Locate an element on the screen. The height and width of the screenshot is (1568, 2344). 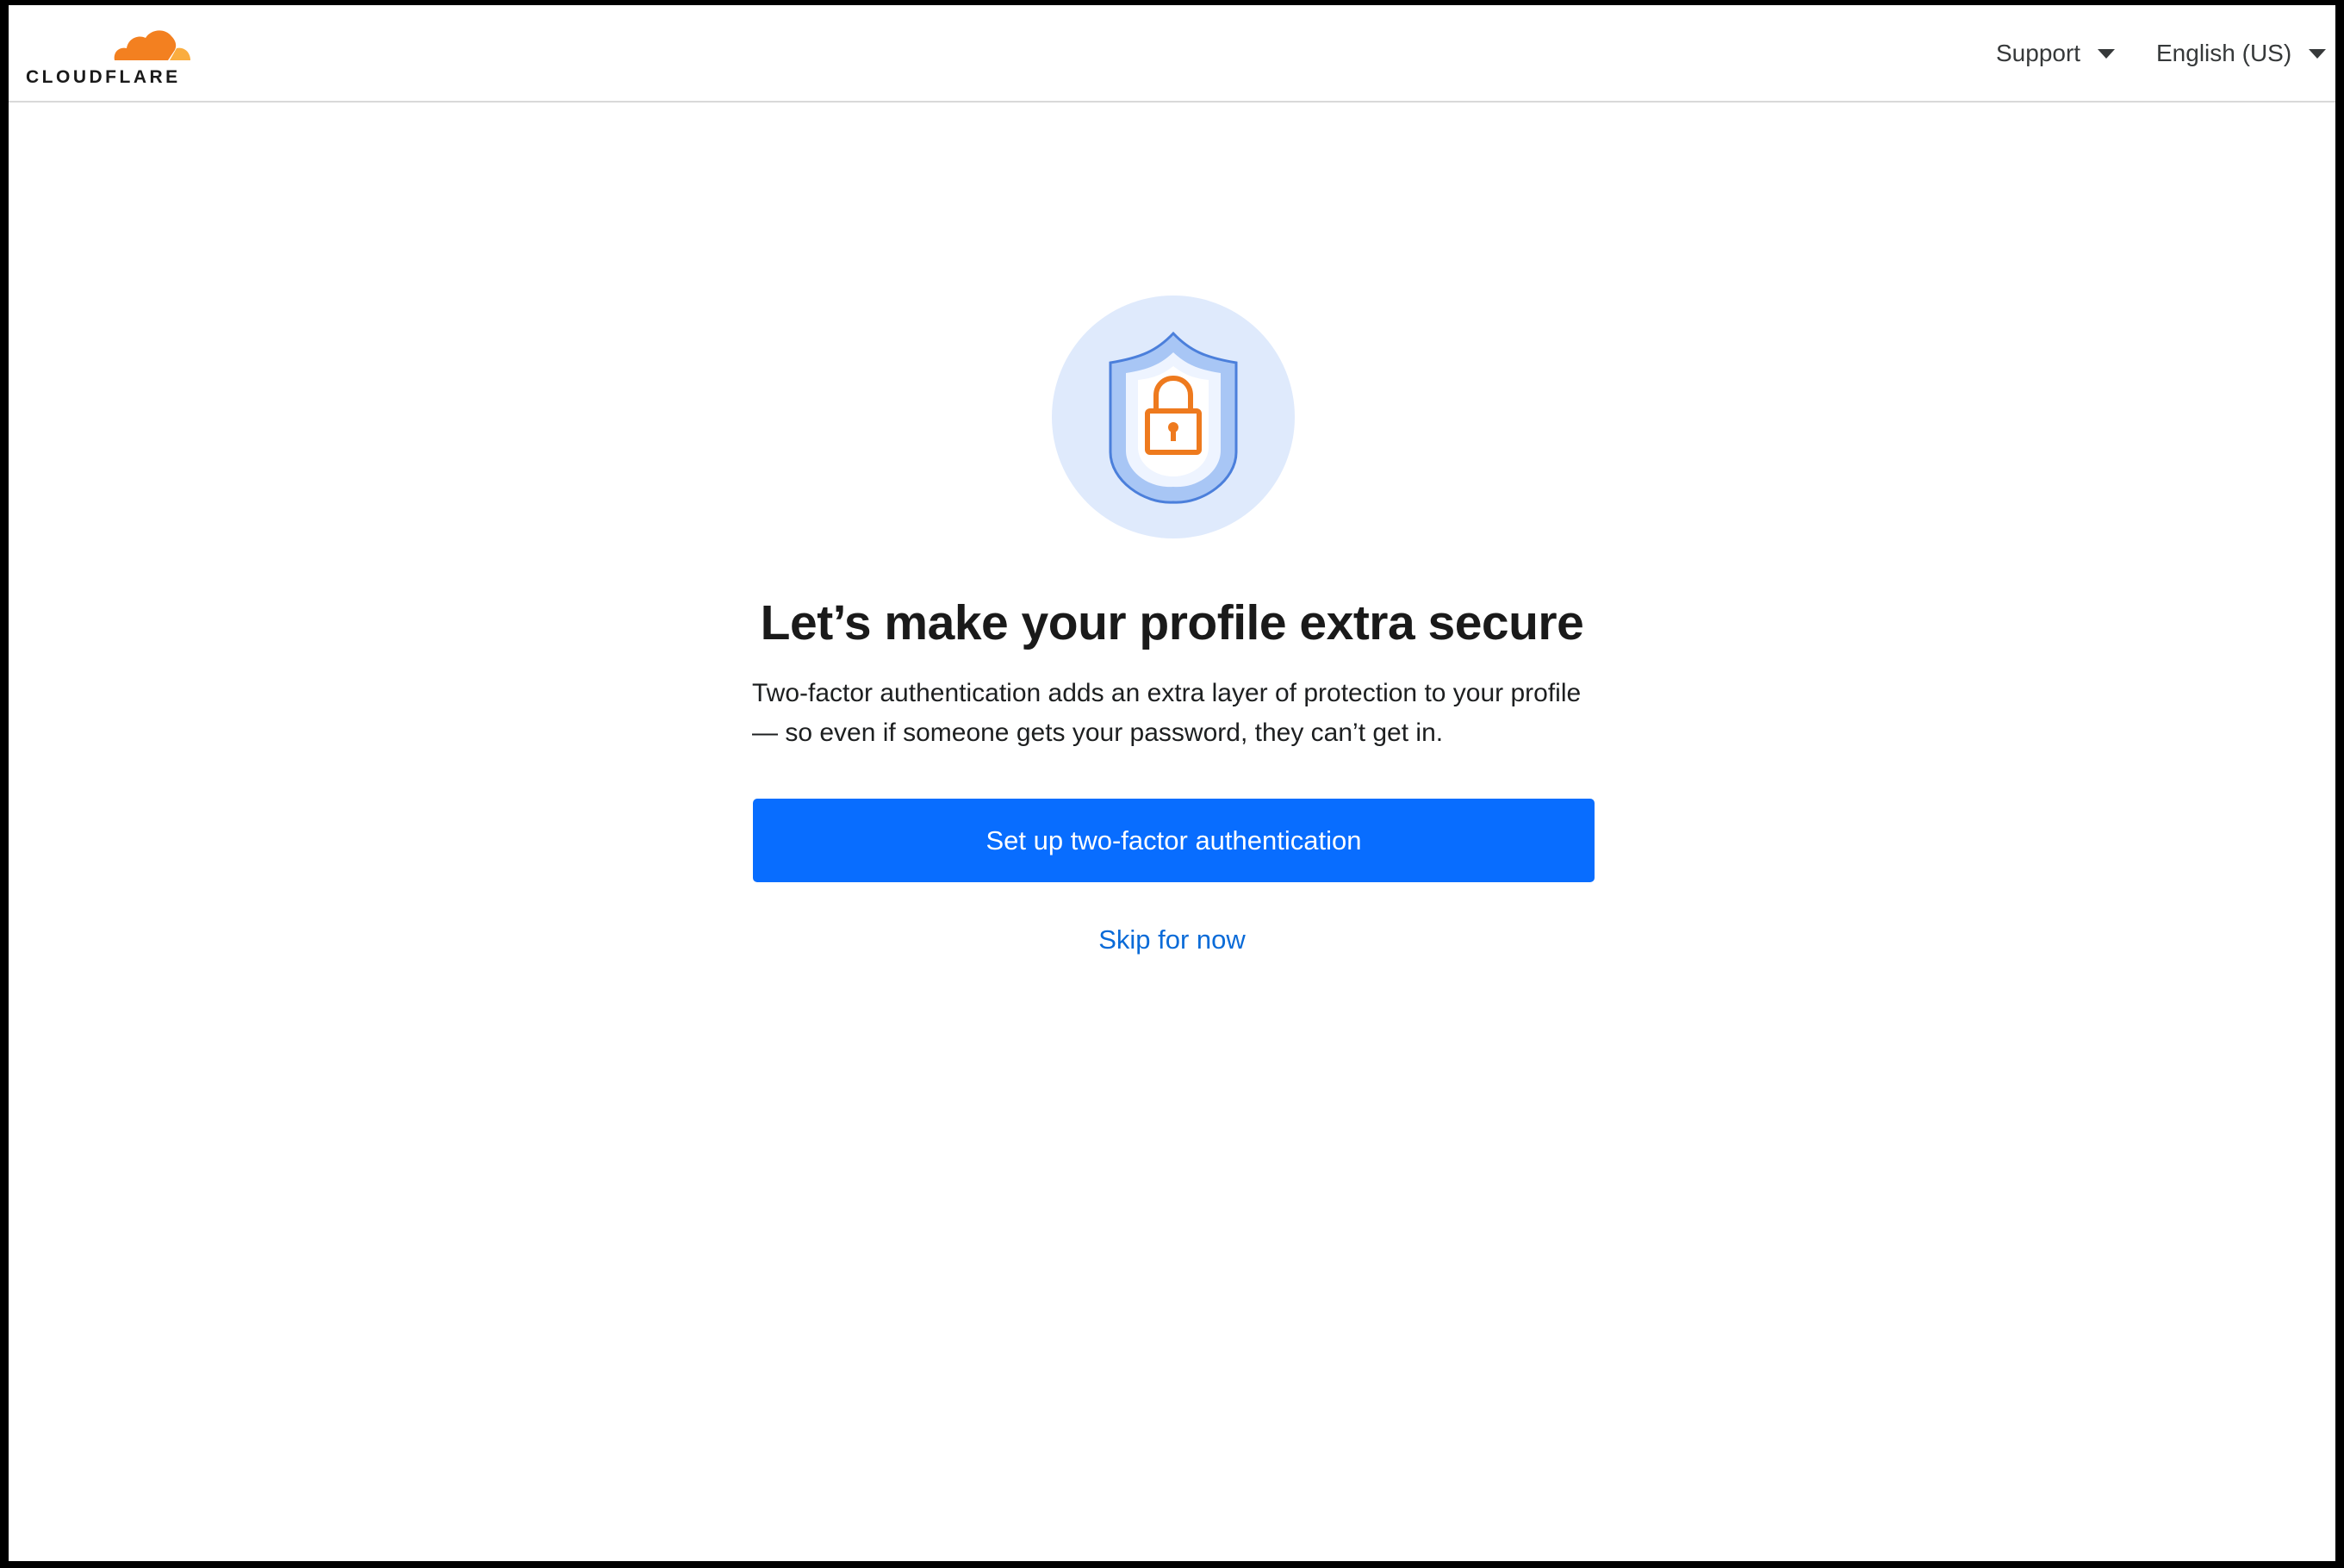
support-dropdown: Support is located at coordinates (2056, 54).